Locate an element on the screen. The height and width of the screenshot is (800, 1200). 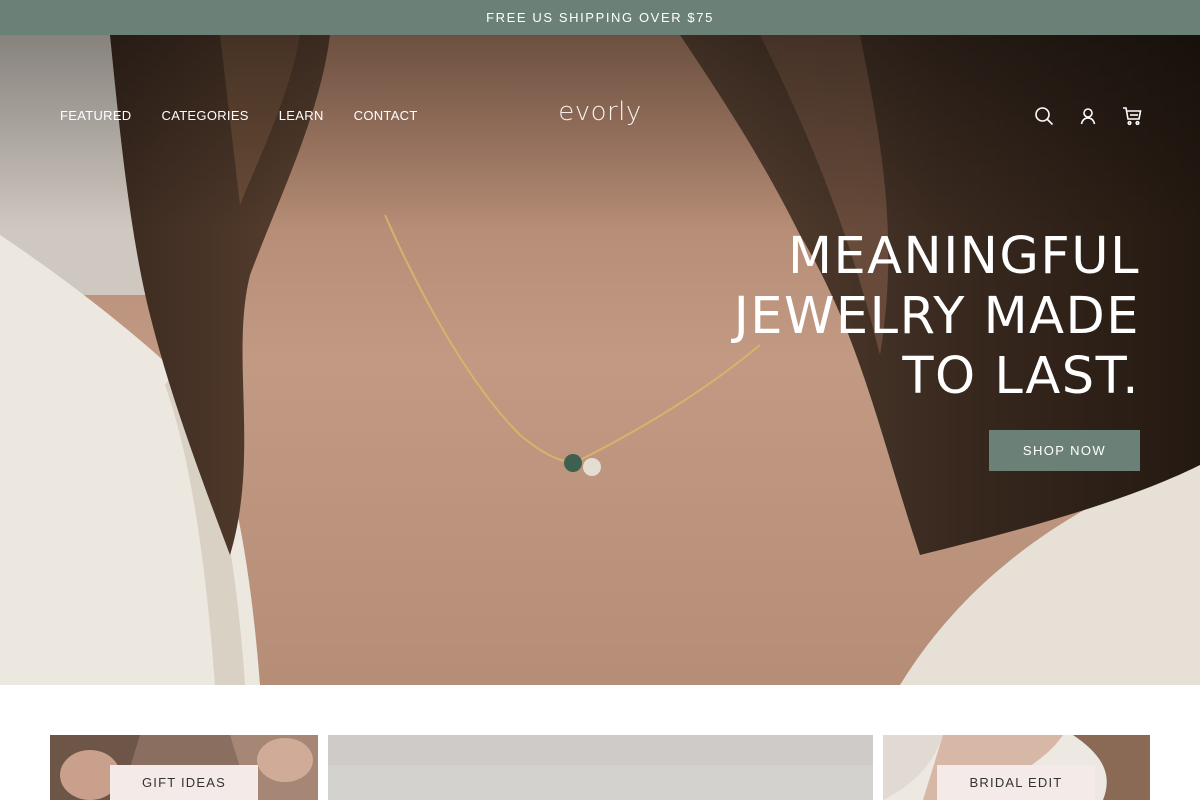
header-actions is located at coordinates (1088, 116).